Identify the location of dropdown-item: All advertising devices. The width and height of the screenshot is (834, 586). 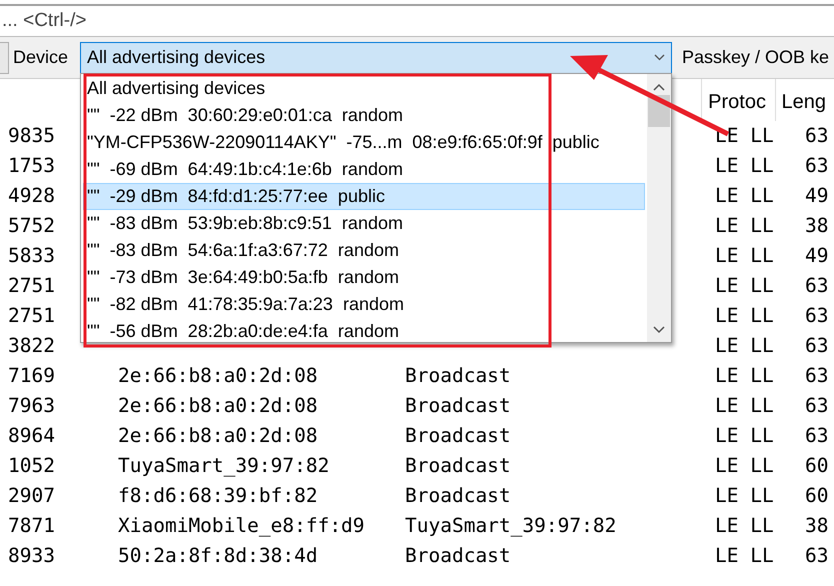
(364, 88).